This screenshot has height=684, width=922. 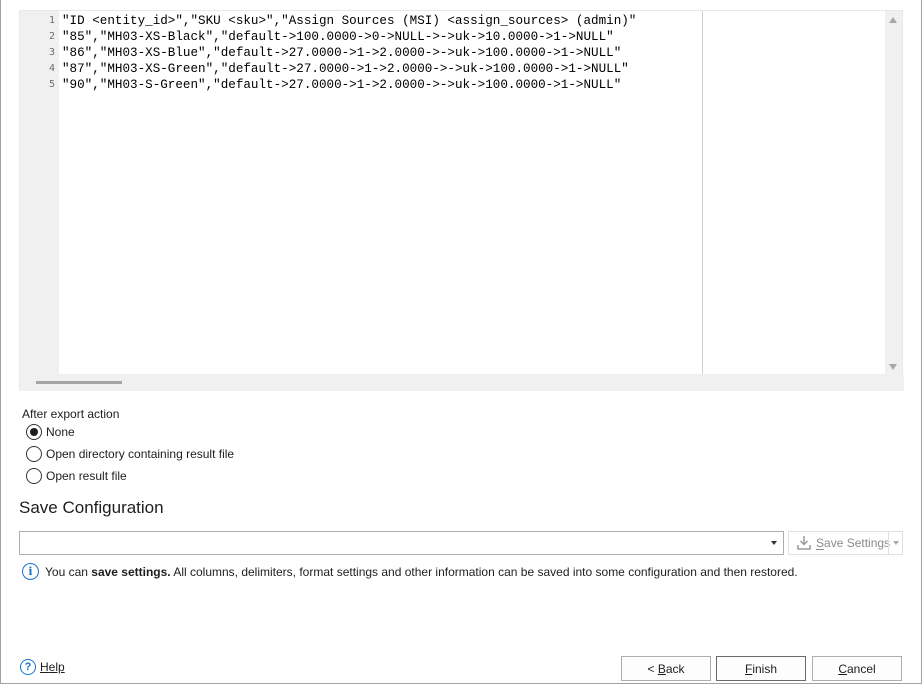 I want to click on configuration-combobox, so click(x=401, y=543).